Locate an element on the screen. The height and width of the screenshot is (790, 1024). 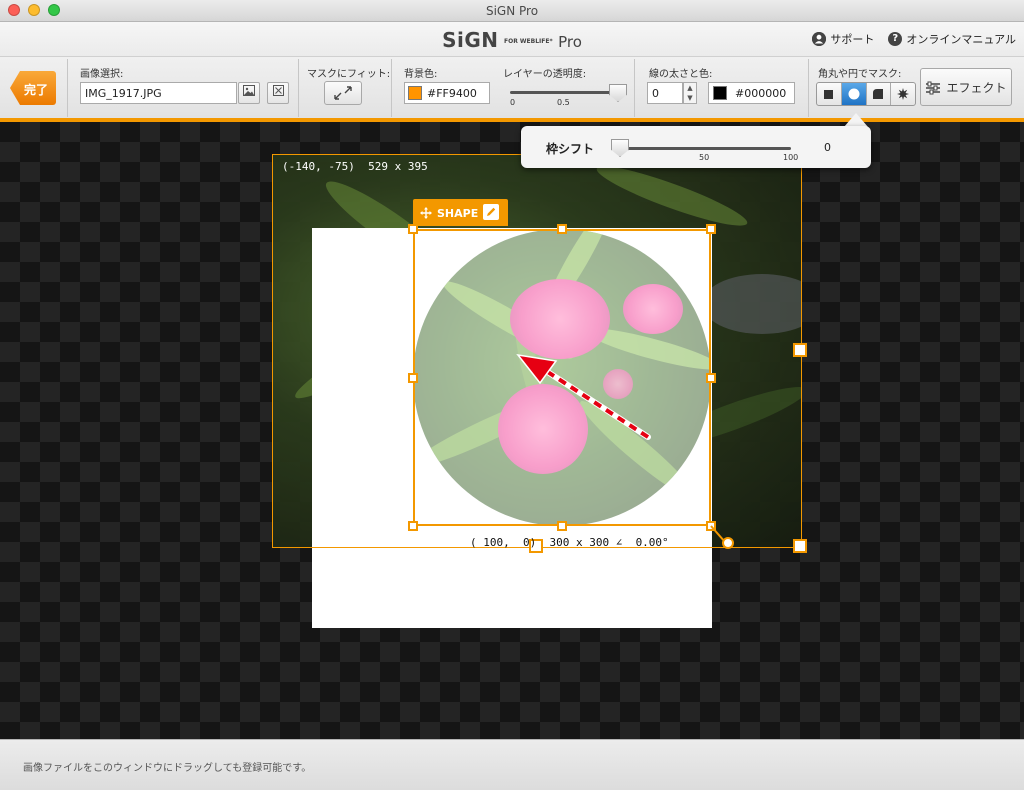
expand-icon is located at coordinates (343, 93).